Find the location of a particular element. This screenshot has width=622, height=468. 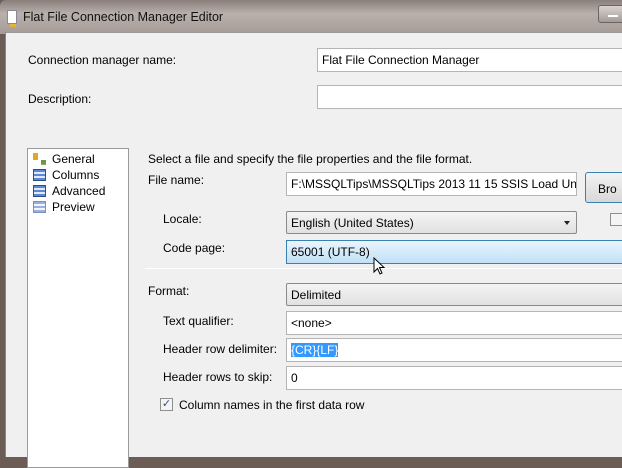

nav-item-label: General is located at coordinates (73, 159).